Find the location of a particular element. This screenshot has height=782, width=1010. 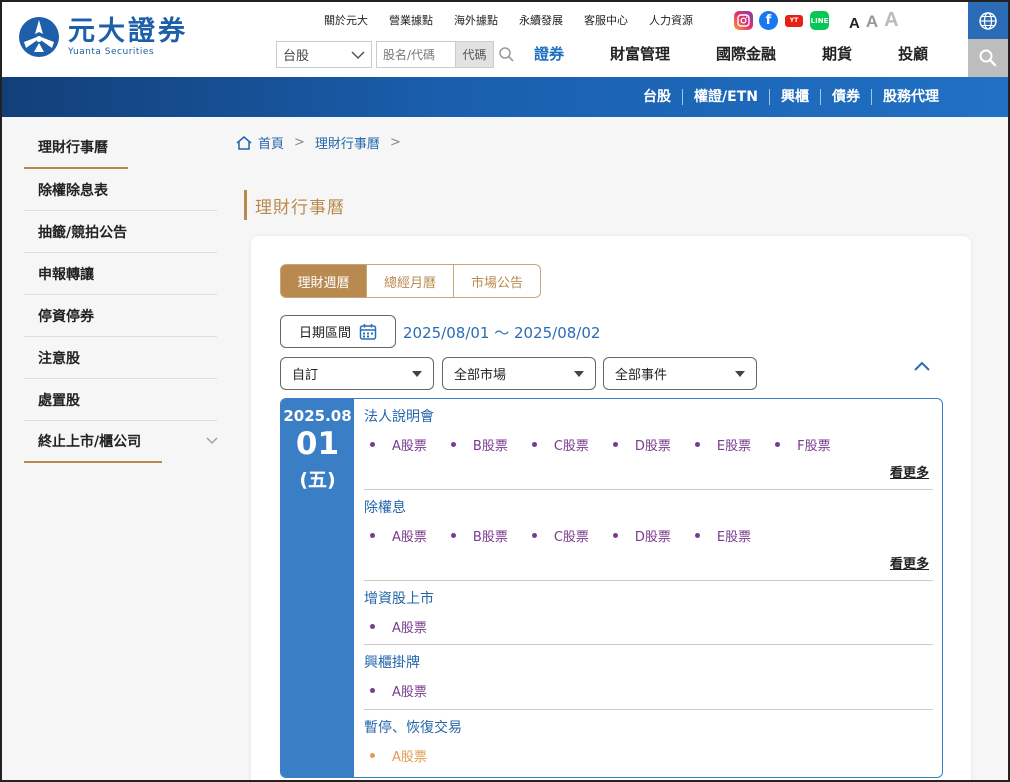

toplink-overseas: 海外據點 is located at coordinates (476, 20).